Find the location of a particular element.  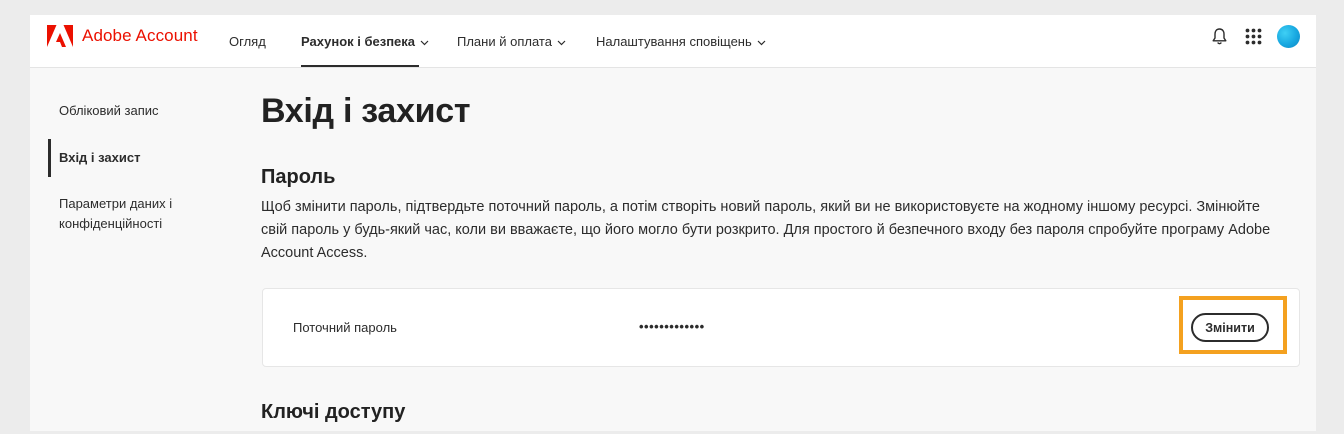

sidebar-item-sign-in-security: Вхід і захист is located at coordinates (134, 158).